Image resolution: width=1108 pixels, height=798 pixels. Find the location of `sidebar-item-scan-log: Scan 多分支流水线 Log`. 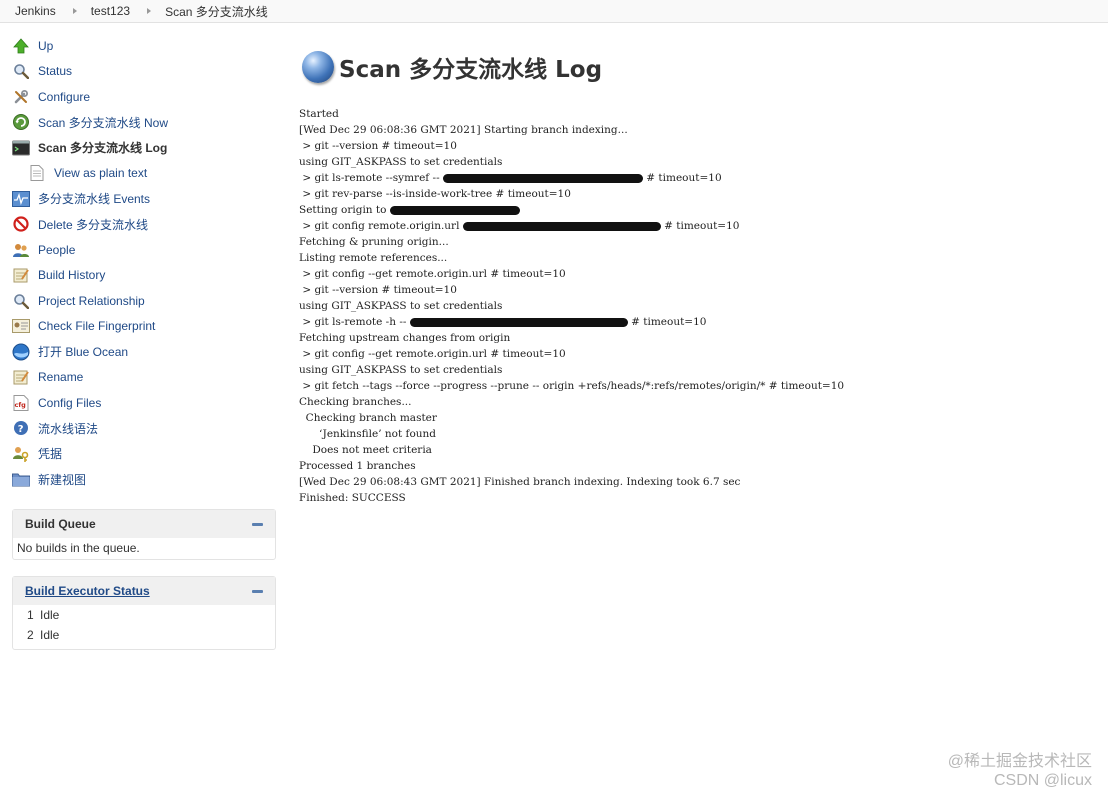

sidebar-item-scan-log: Scan 多分支流水线 Log is located at coordinates (144, 148).